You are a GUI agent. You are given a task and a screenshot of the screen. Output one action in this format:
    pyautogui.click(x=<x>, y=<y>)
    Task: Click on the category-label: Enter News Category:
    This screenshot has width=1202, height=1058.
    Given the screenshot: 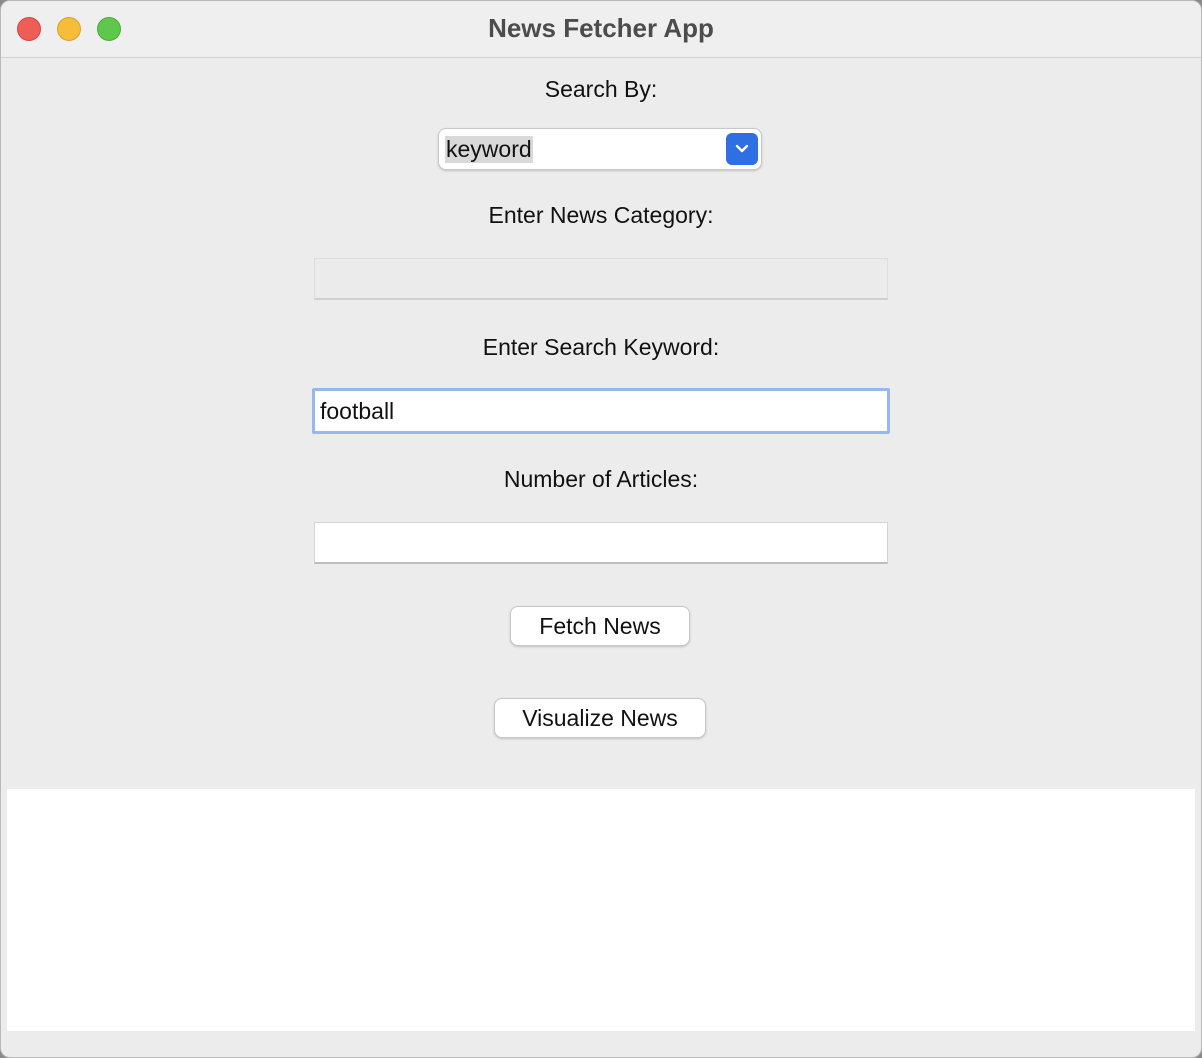 What is the action you would take?
    pyautogui.click(x=601, y=215)
    